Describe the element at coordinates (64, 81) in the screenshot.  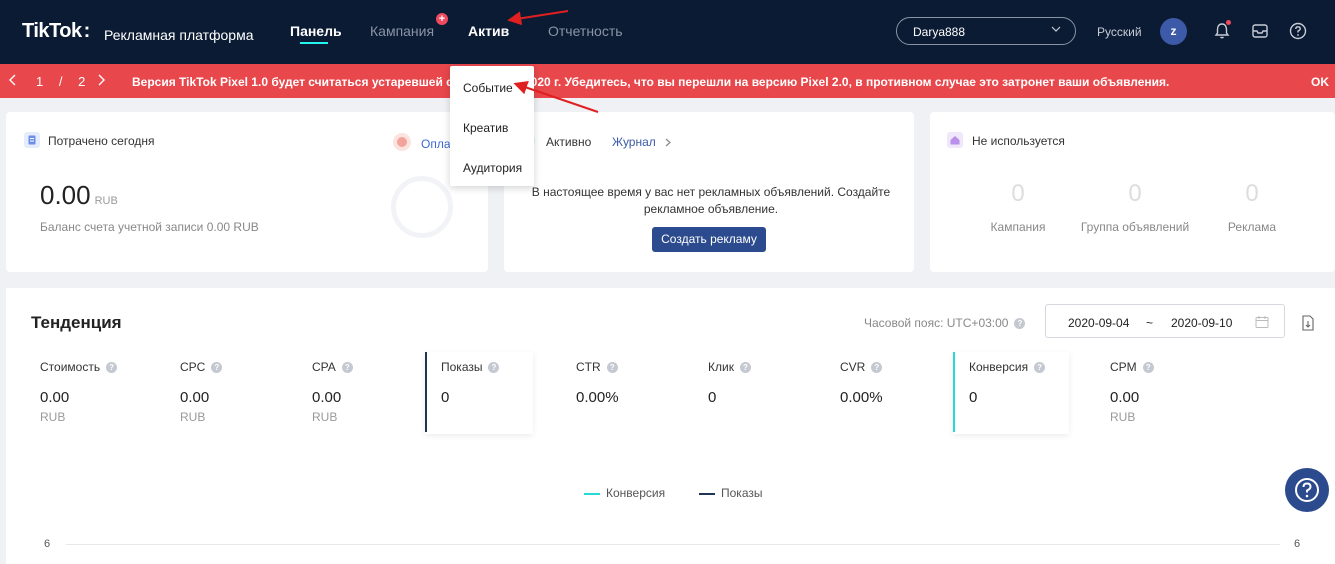
I see `banner-pagination: 1 / 2` at that location.